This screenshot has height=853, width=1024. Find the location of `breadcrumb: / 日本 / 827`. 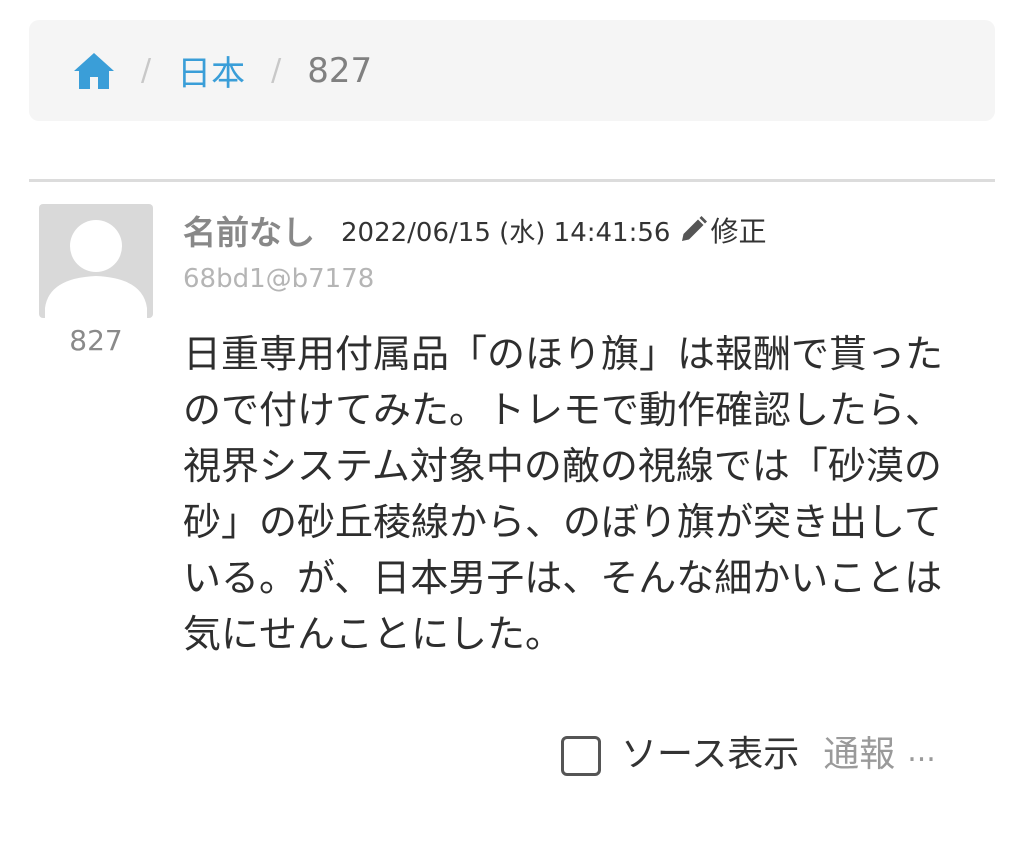

breadcrumb: / 日本 / 827 is located at coordinates (512, 70).